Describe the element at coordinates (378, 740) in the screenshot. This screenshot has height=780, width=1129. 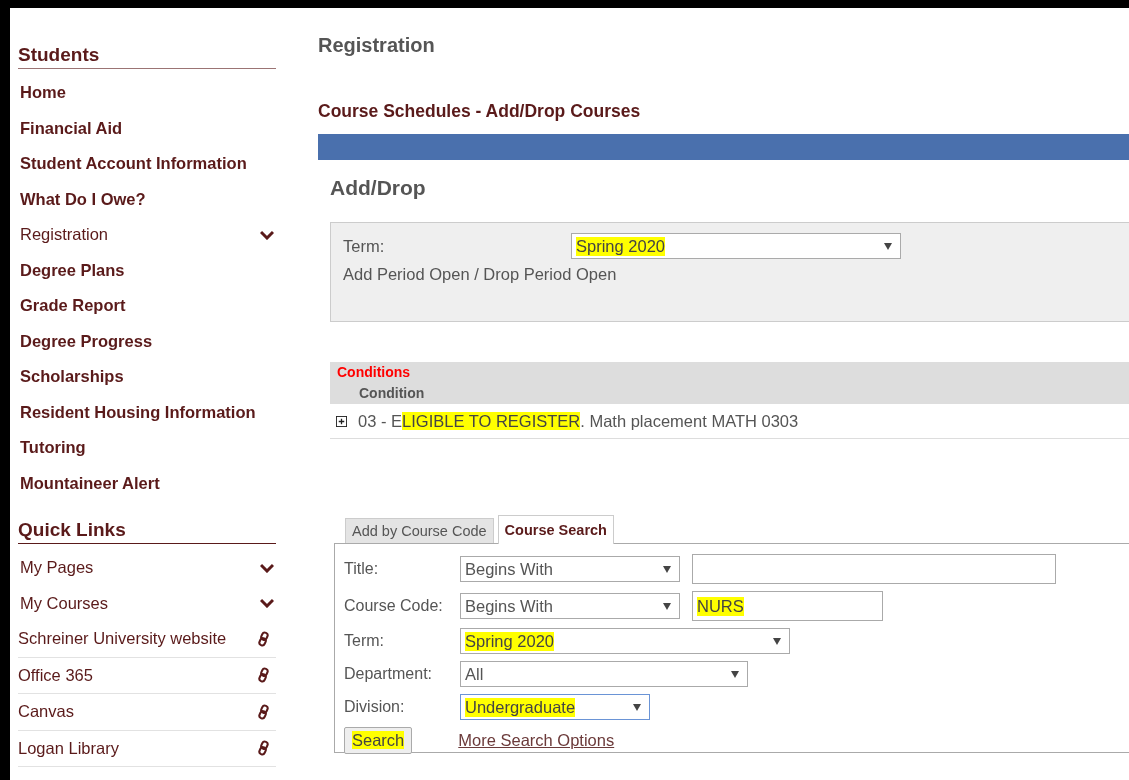
I see `search-button: Search` at that location.